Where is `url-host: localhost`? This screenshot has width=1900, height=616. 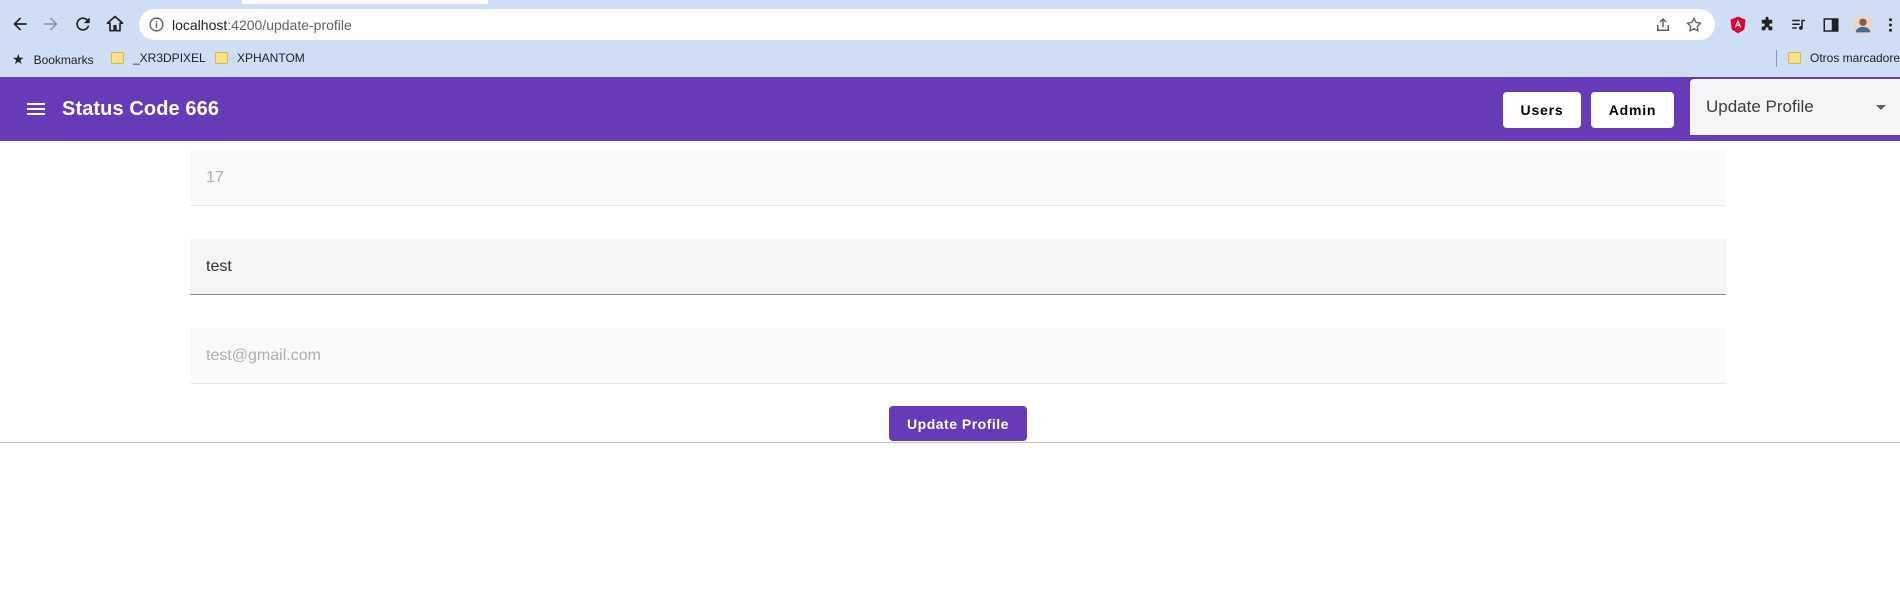 url-host: localhost is located at coordinates (200, 25).